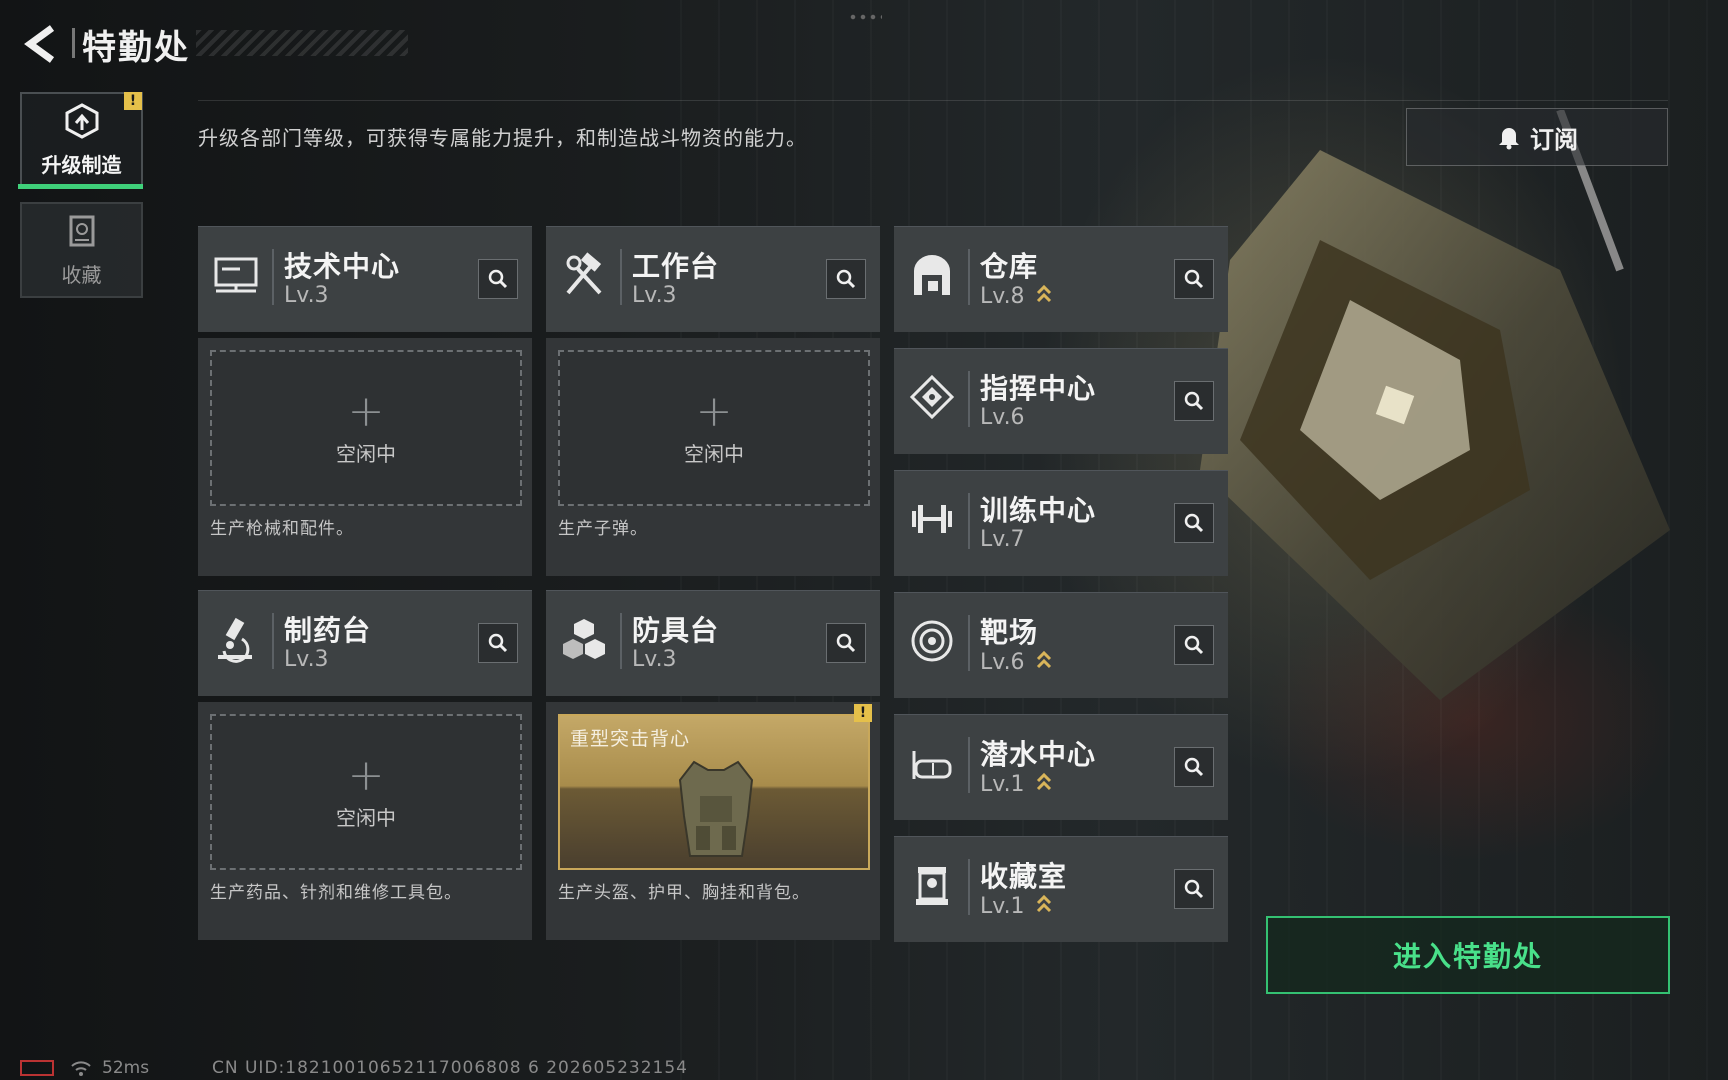 The image size is (1728, 1080). What do you see at coordinates (932, 641) in the screenshot?
I see `target-icon` at bounding box center [932, 641].